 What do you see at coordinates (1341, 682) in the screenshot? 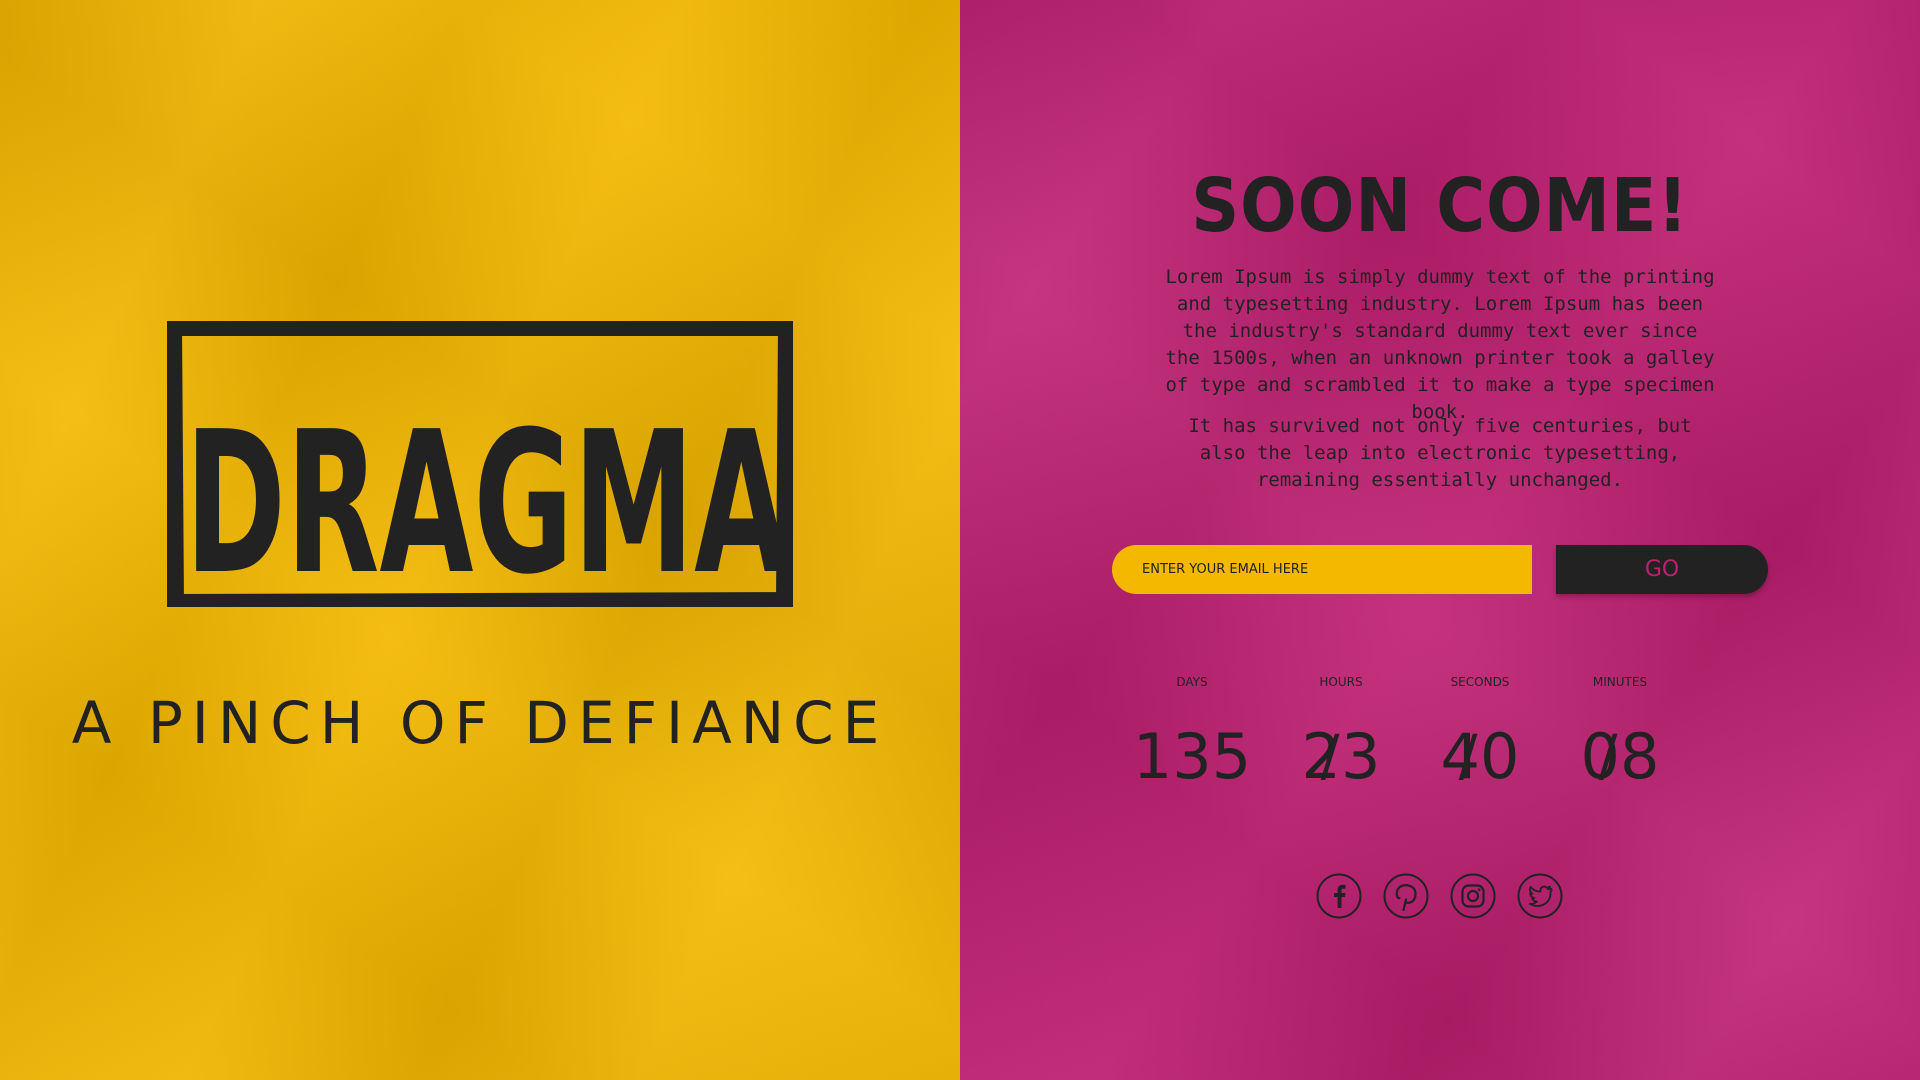
I see `countdown-hours-label: HOURS` at bounding box center [1341, 682].